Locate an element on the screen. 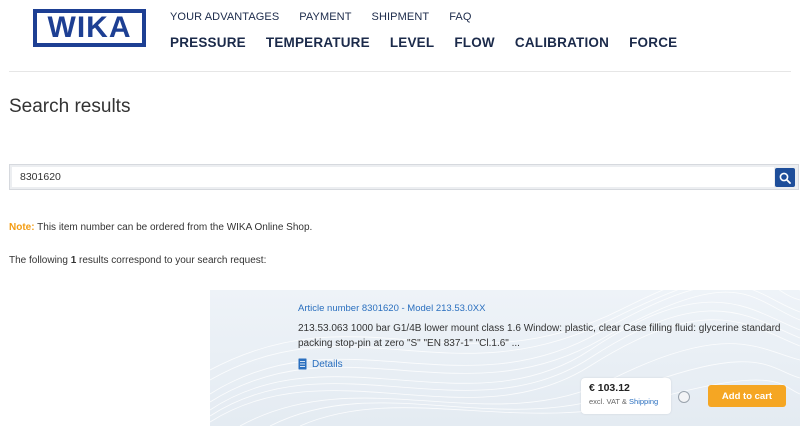 This screenshot has width=800, height=430. add-to-cart-label: Add to cart is located at coordinates (747, 396).